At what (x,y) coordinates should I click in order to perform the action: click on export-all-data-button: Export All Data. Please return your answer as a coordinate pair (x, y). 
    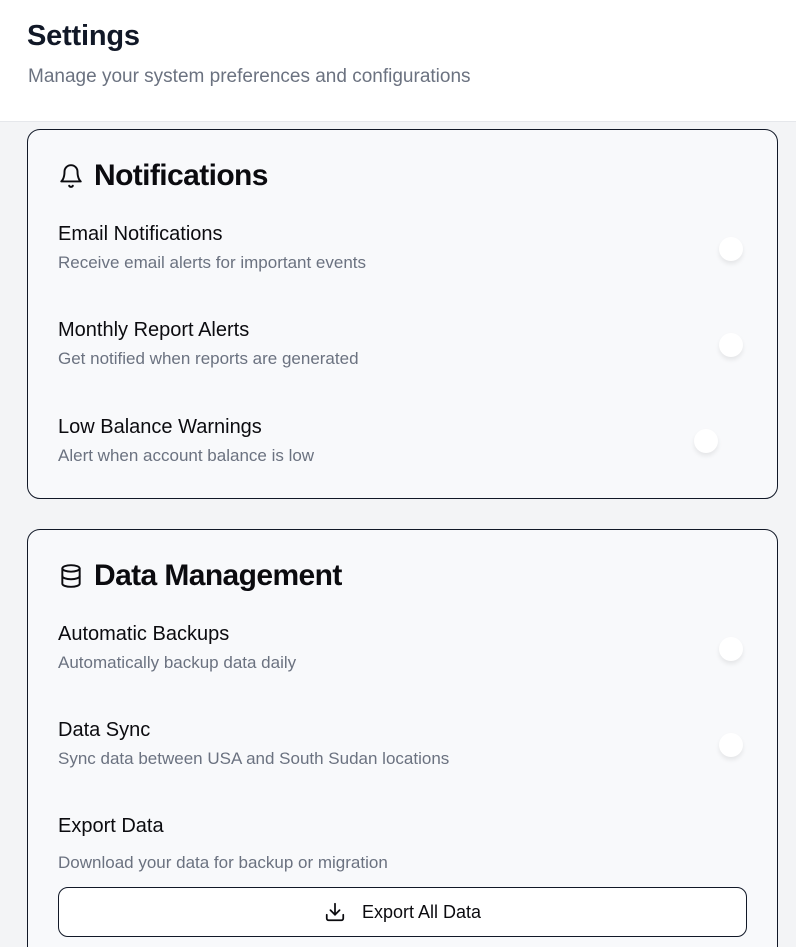
    Looking at the image, I should click on (402, 912).